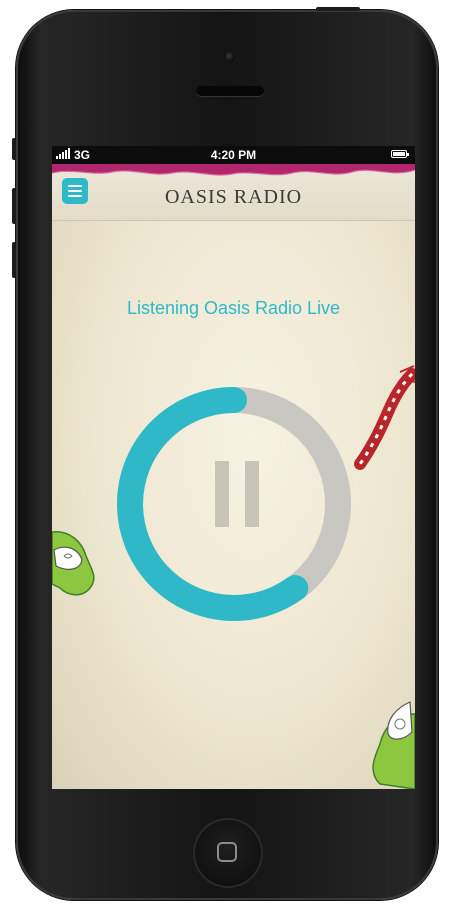  I want to click on status-bar: 3G 4:20 PM, so click(233, 155).